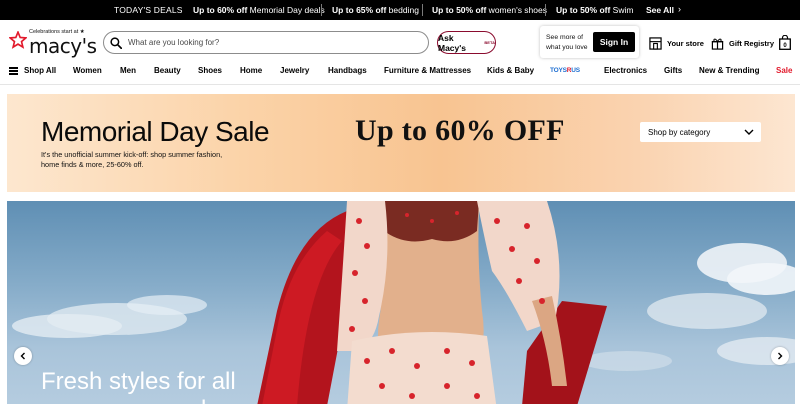  What do you see at coordinates (717, 44) in the screenshot?
I see `gift-icon` at bounding box center [717, 44].